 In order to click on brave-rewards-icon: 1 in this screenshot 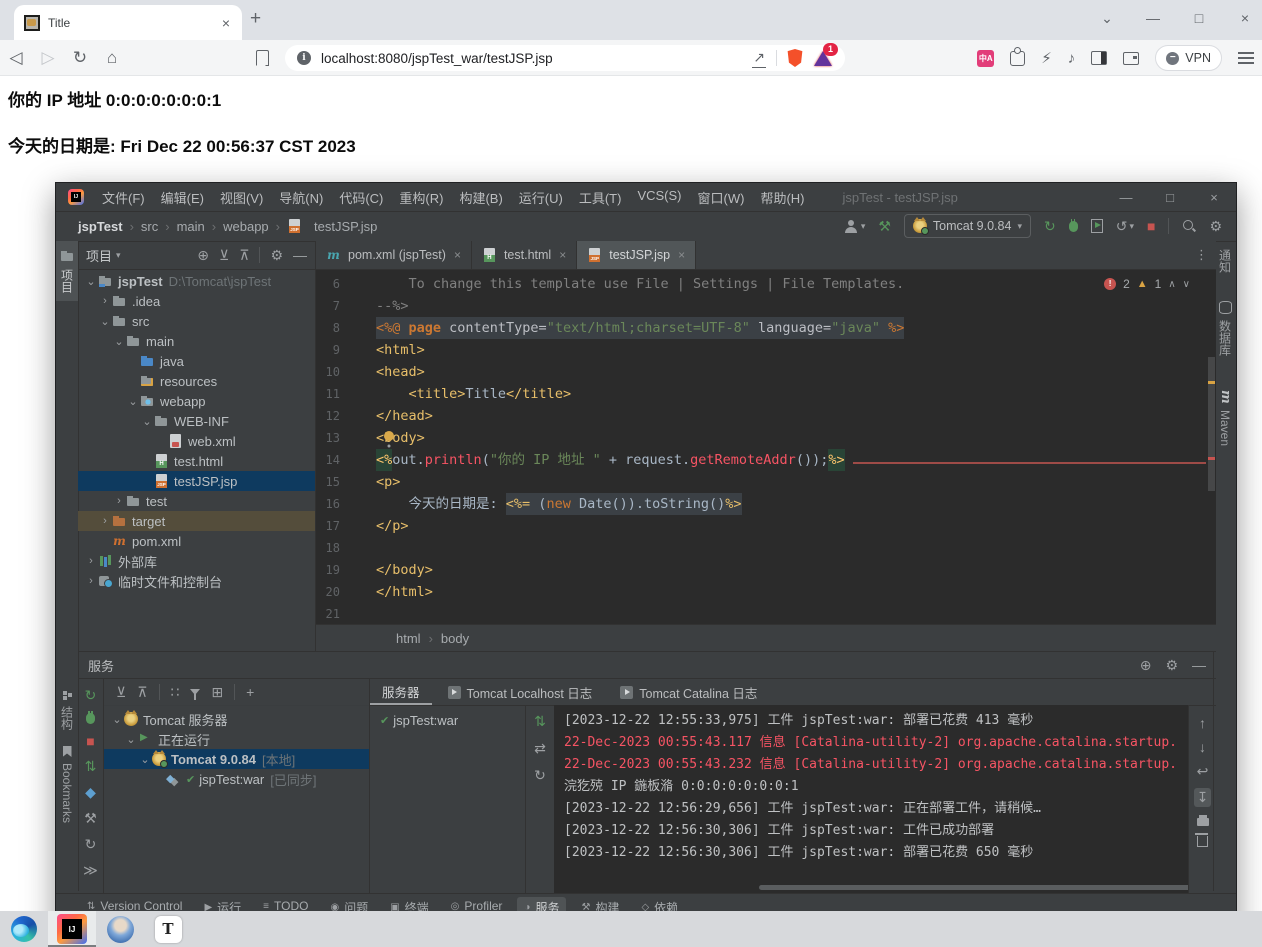, I will do `click(825, 55)`.